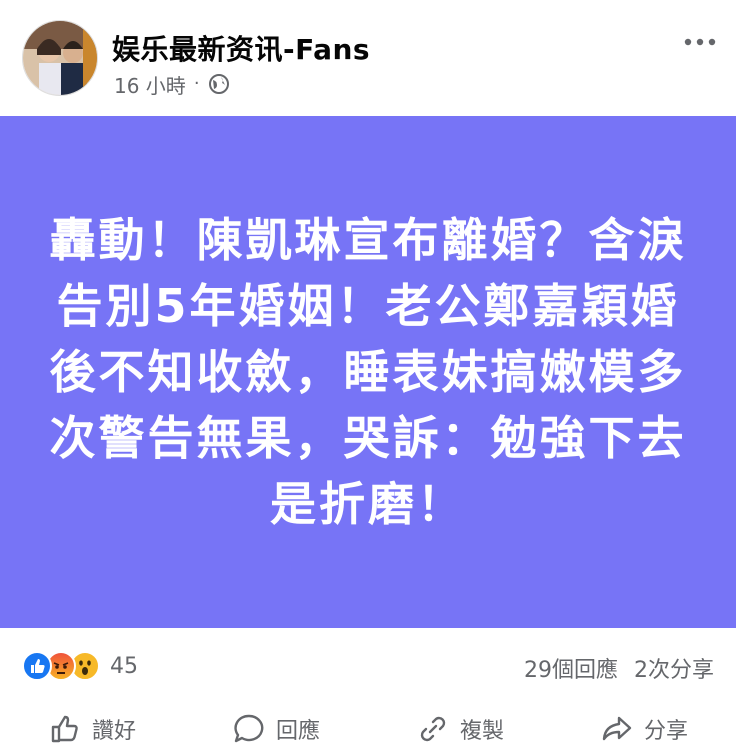  I want to click on post-time: 16 小時, so click(150, 84).